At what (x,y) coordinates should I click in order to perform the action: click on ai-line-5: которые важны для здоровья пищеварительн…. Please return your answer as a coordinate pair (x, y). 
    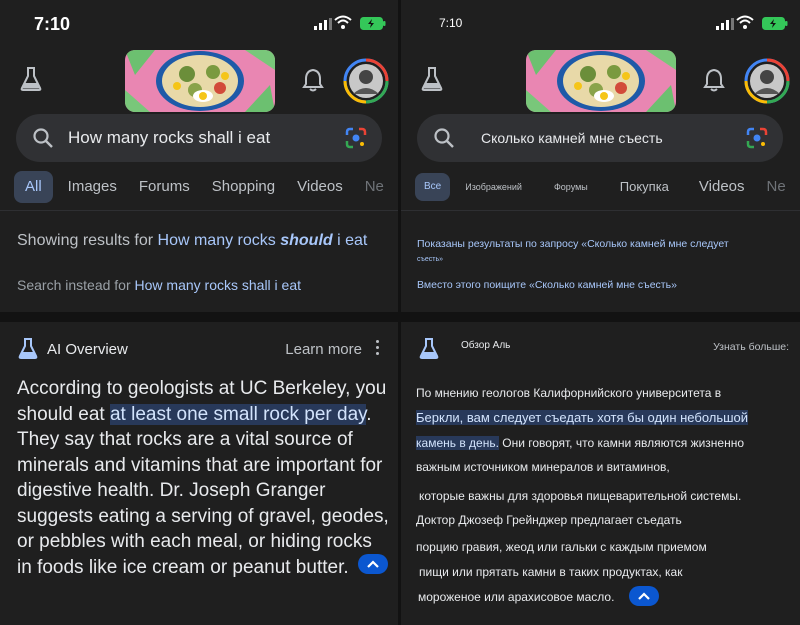
    Looking at the image, I should click on (580, 496).